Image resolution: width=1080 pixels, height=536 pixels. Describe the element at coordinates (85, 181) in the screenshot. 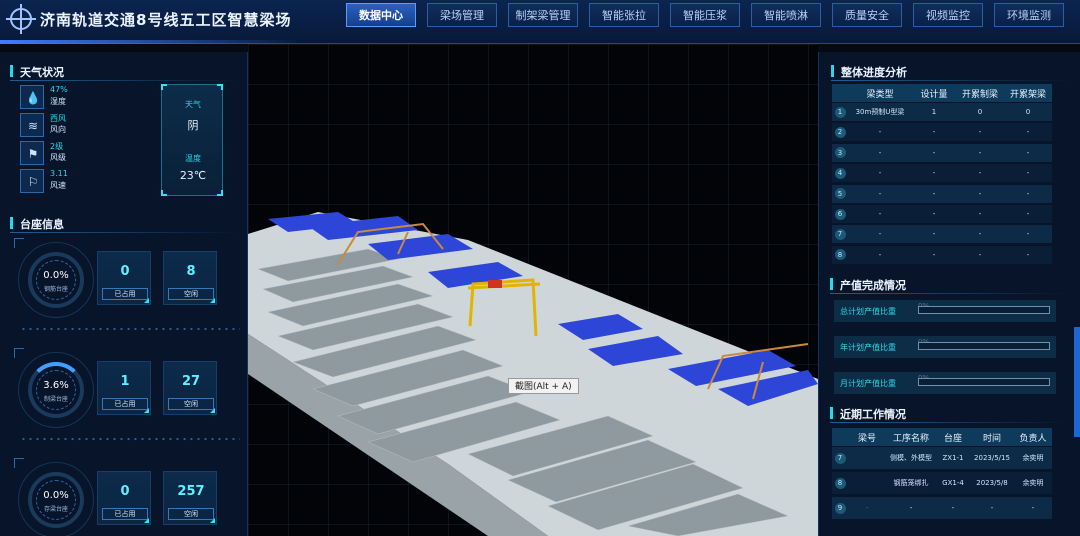

I see `weather-wind-speed: ⚐ 3.11 风速` at that location.